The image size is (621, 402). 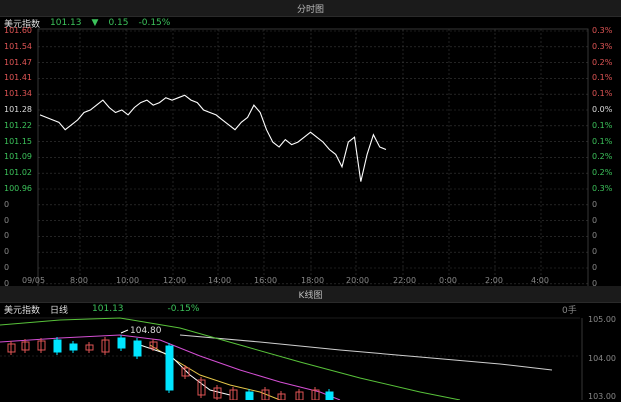 What do you see at coordinates (18, 94) in the screenshot?
I see `y-left-label: 101.34` at bounding box center [18, 94].